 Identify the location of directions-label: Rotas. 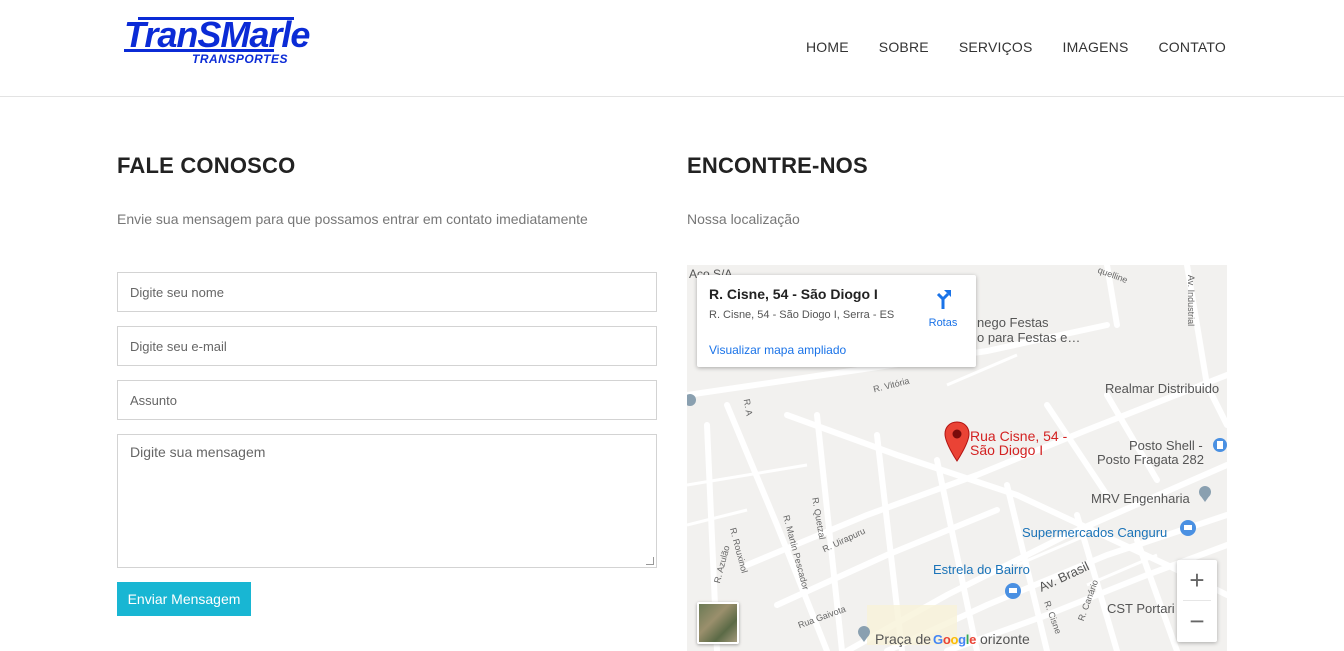
(943, 323).